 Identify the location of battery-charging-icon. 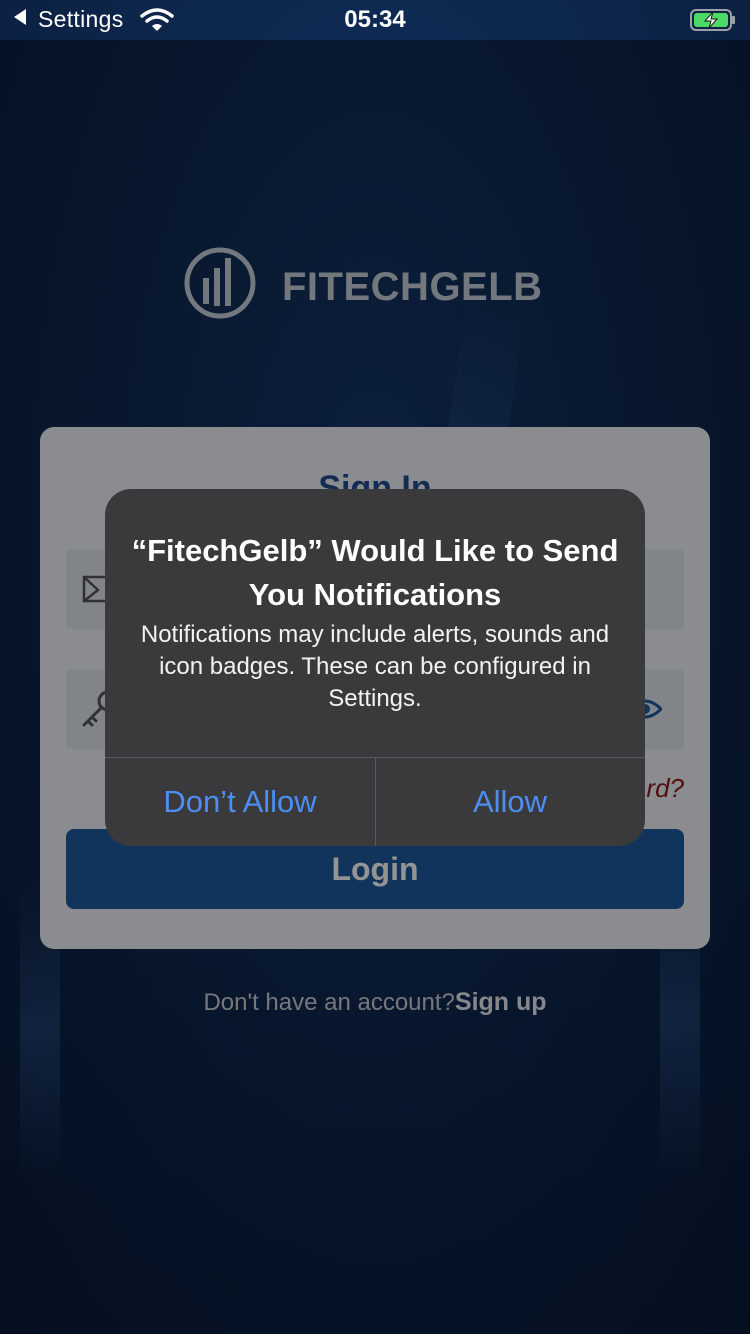
(712, 20).